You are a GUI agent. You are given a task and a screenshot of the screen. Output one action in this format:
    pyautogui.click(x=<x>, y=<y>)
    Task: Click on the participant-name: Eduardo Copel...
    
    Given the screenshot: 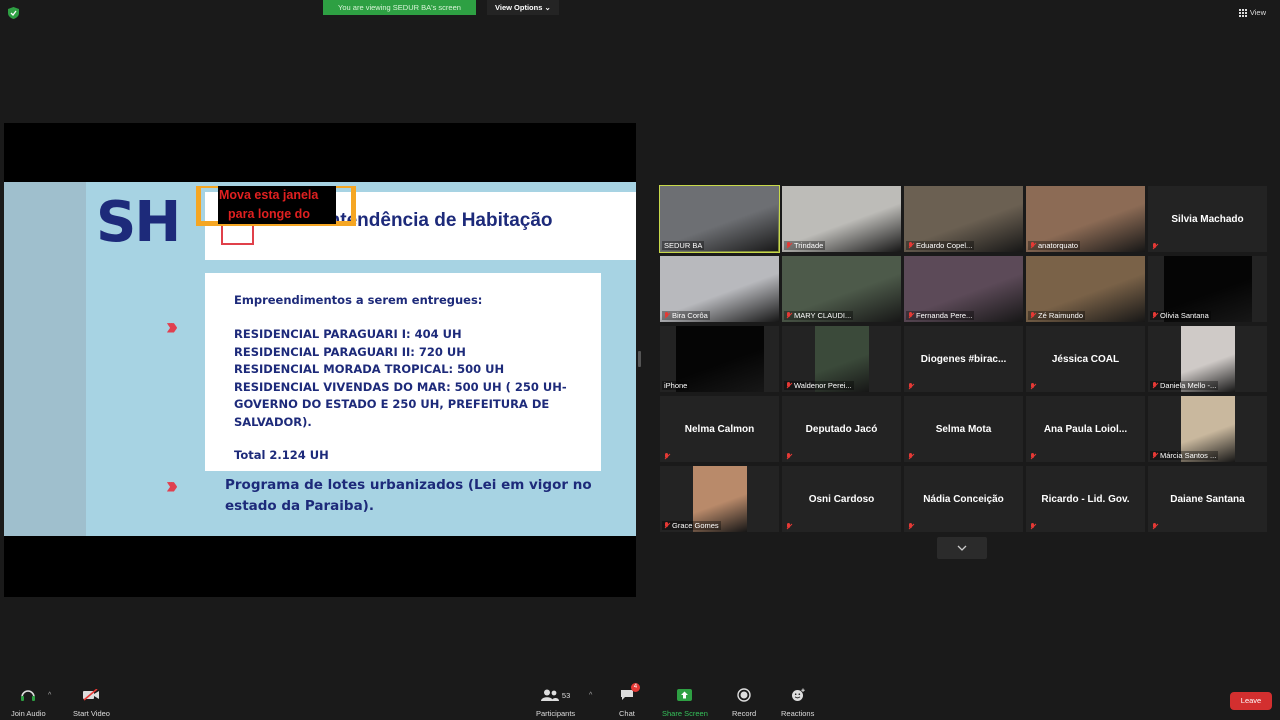 What is the action you would take?
    pyautogui.click(x=944, y=245)
    